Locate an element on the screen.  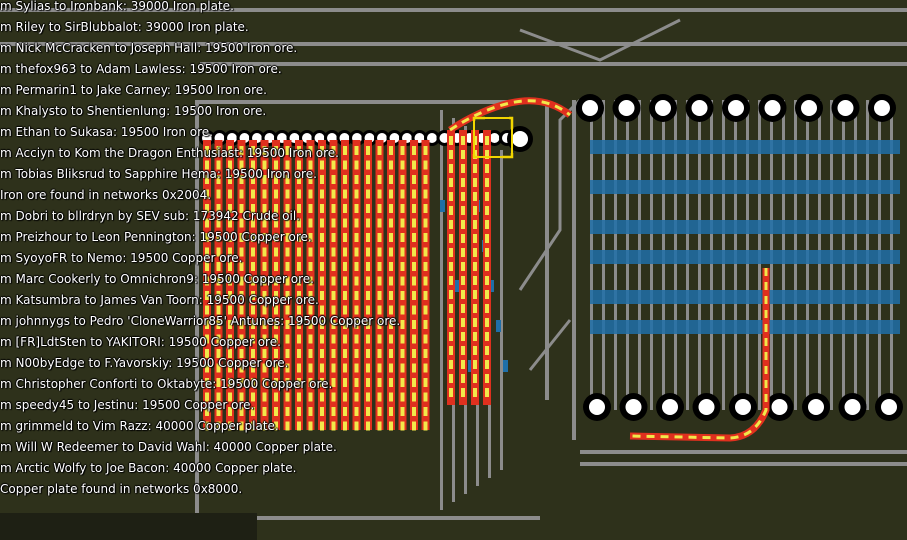
rail-vertical is located at coordinates (197, 310).